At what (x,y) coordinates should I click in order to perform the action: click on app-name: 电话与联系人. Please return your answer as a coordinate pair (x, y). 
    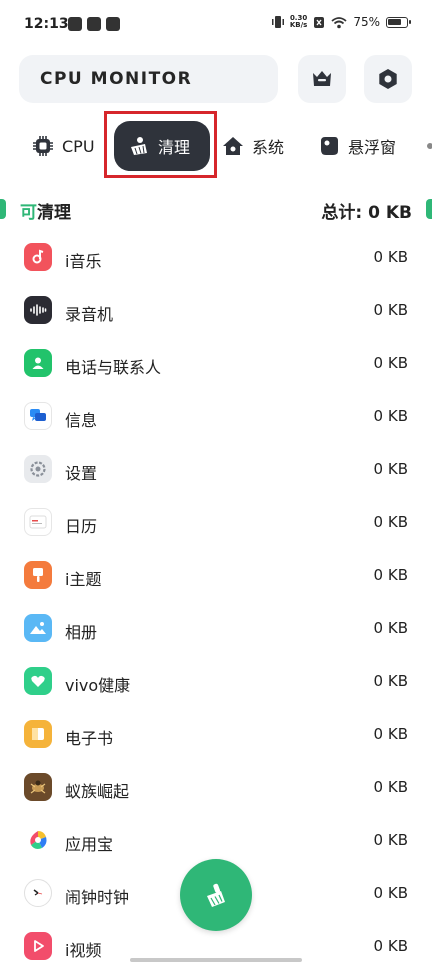
    Looking at the image, I should click on (113, 367).